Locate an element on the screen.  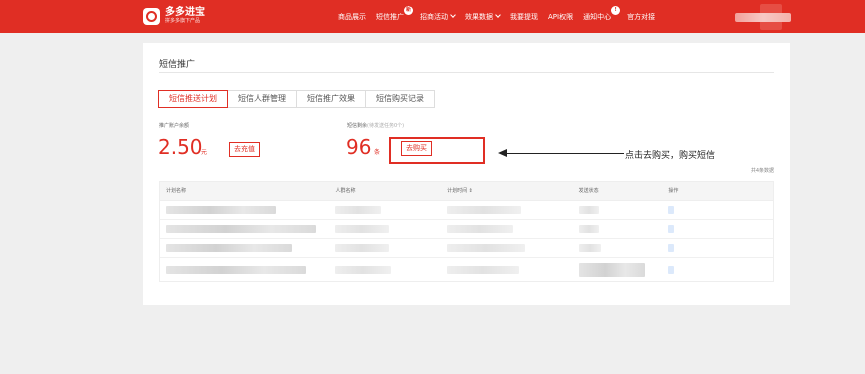
nav-label: 我要提现 is located at coordinates (524, 16).